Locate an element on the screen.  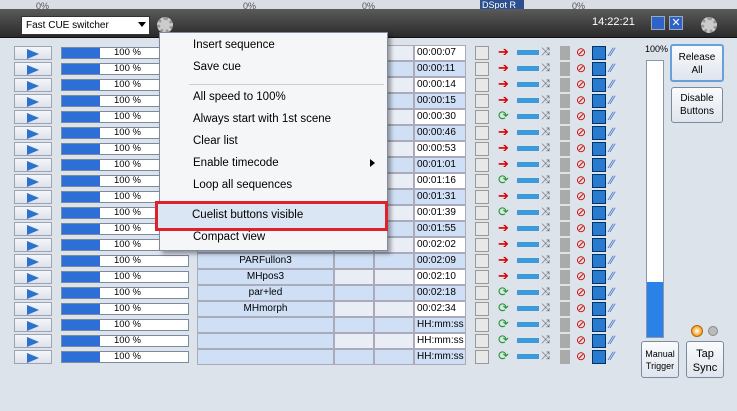
cue-time: 00:00:30 is located at coordinates (440, 117).